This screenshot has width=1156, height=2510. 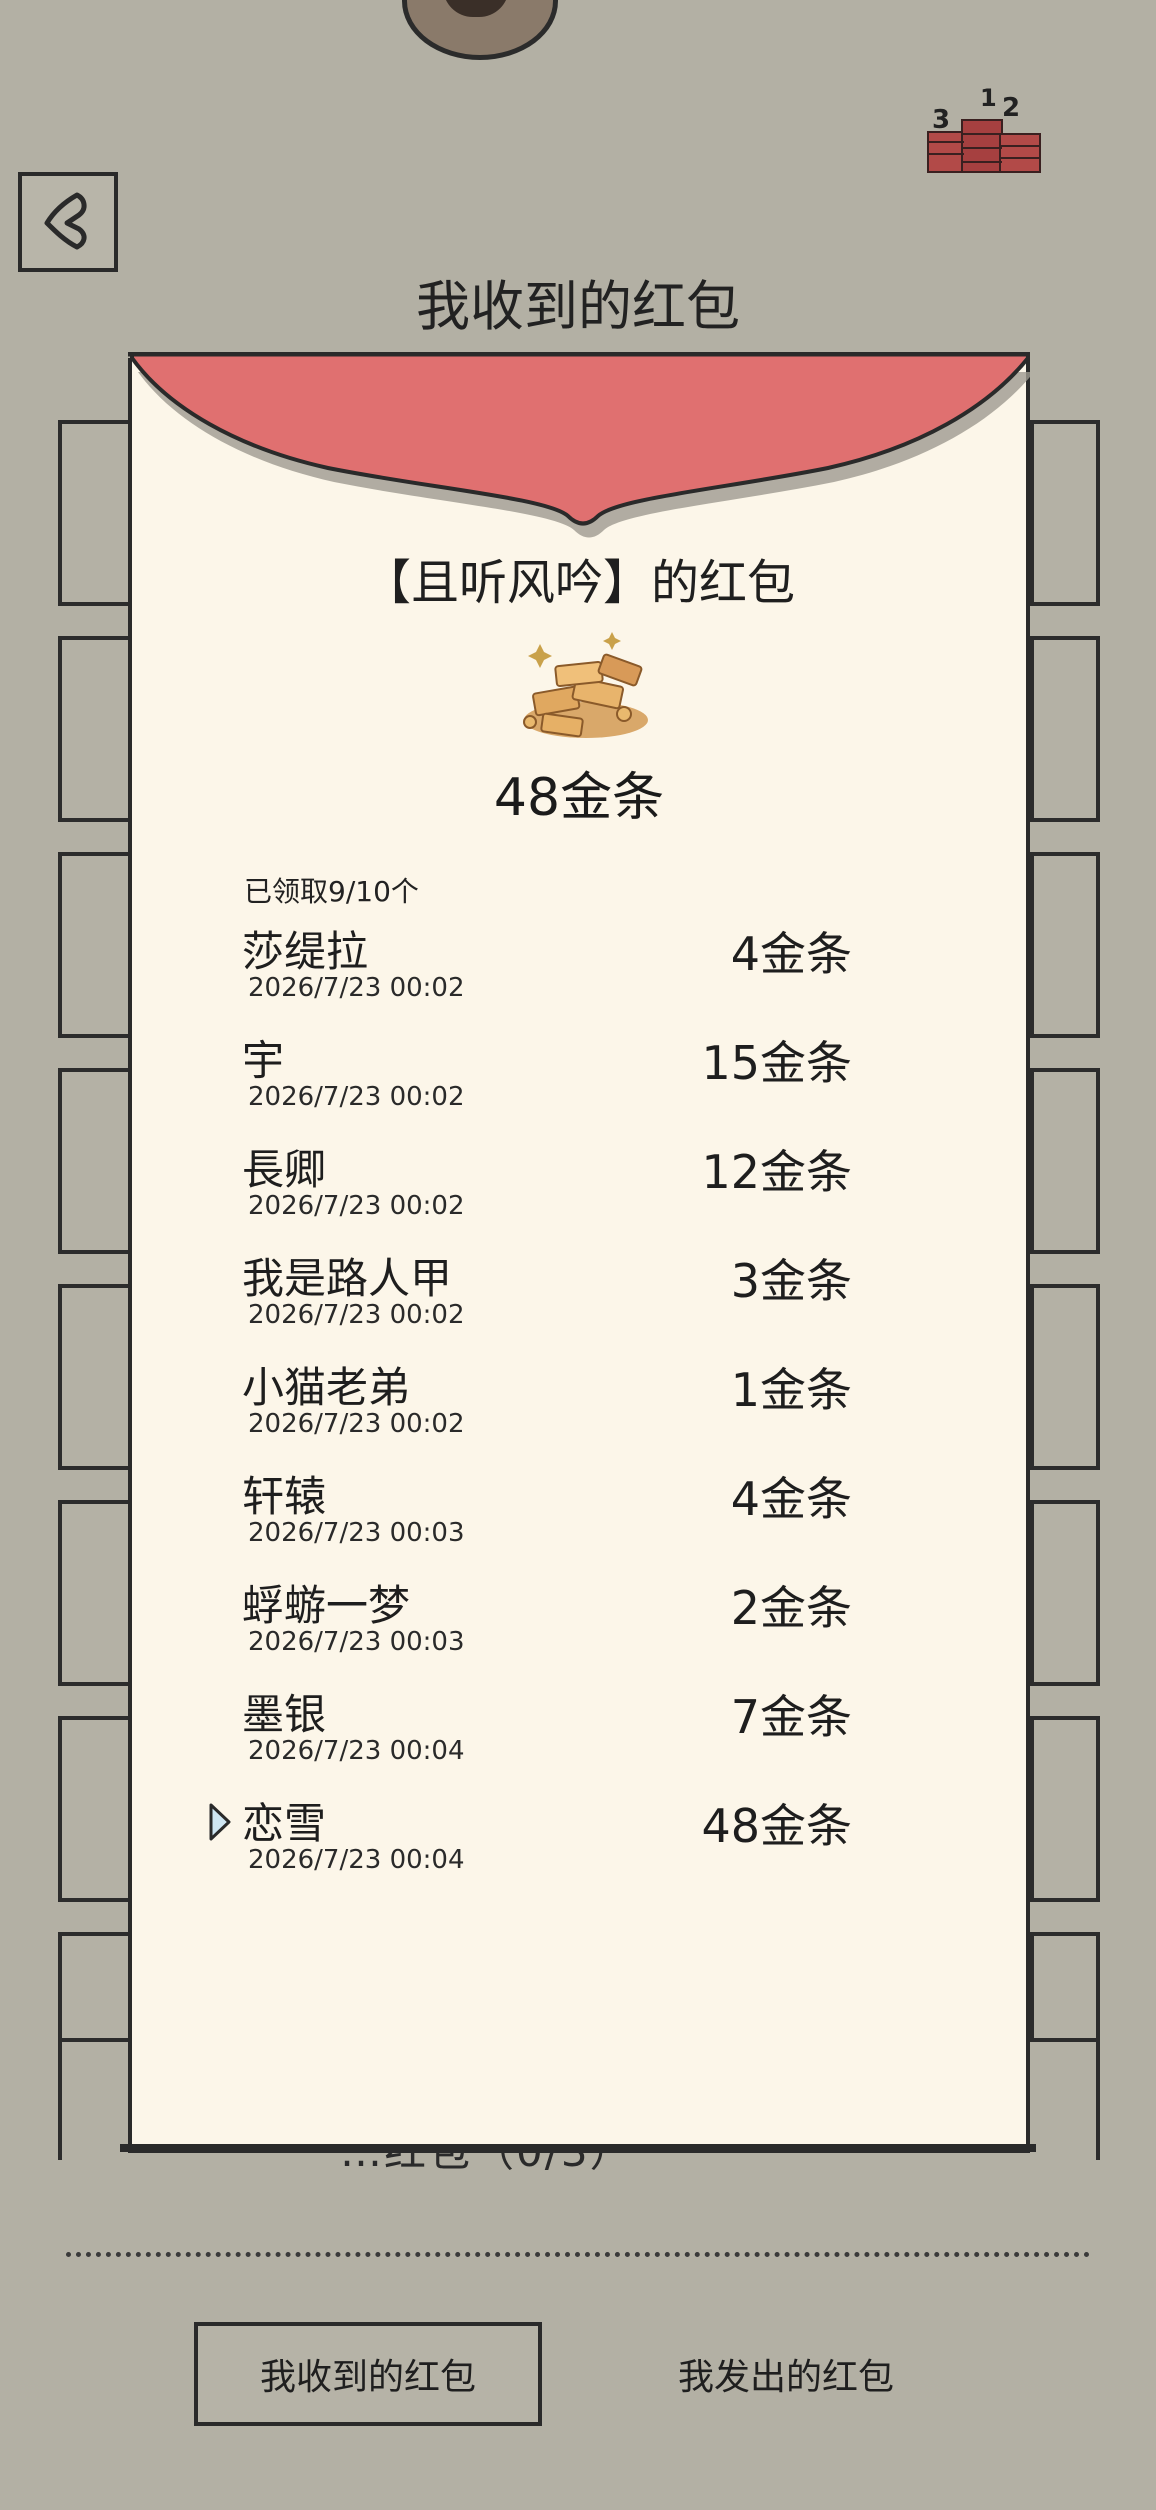 I want to click on claimed-status: 已领取9/10个, so click(x=331, y=891).